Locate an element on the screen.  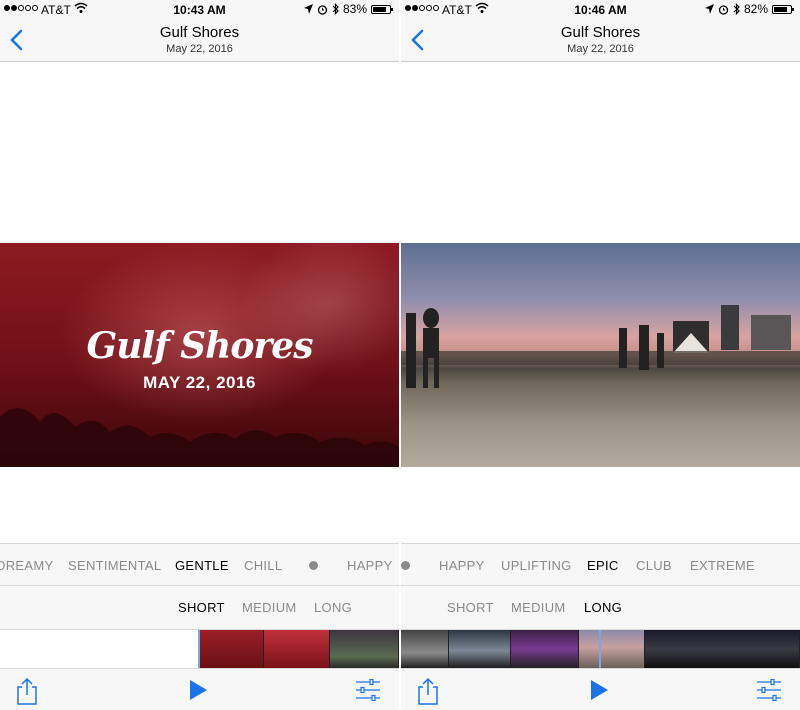
playhead is located at coordinates (600, 649).